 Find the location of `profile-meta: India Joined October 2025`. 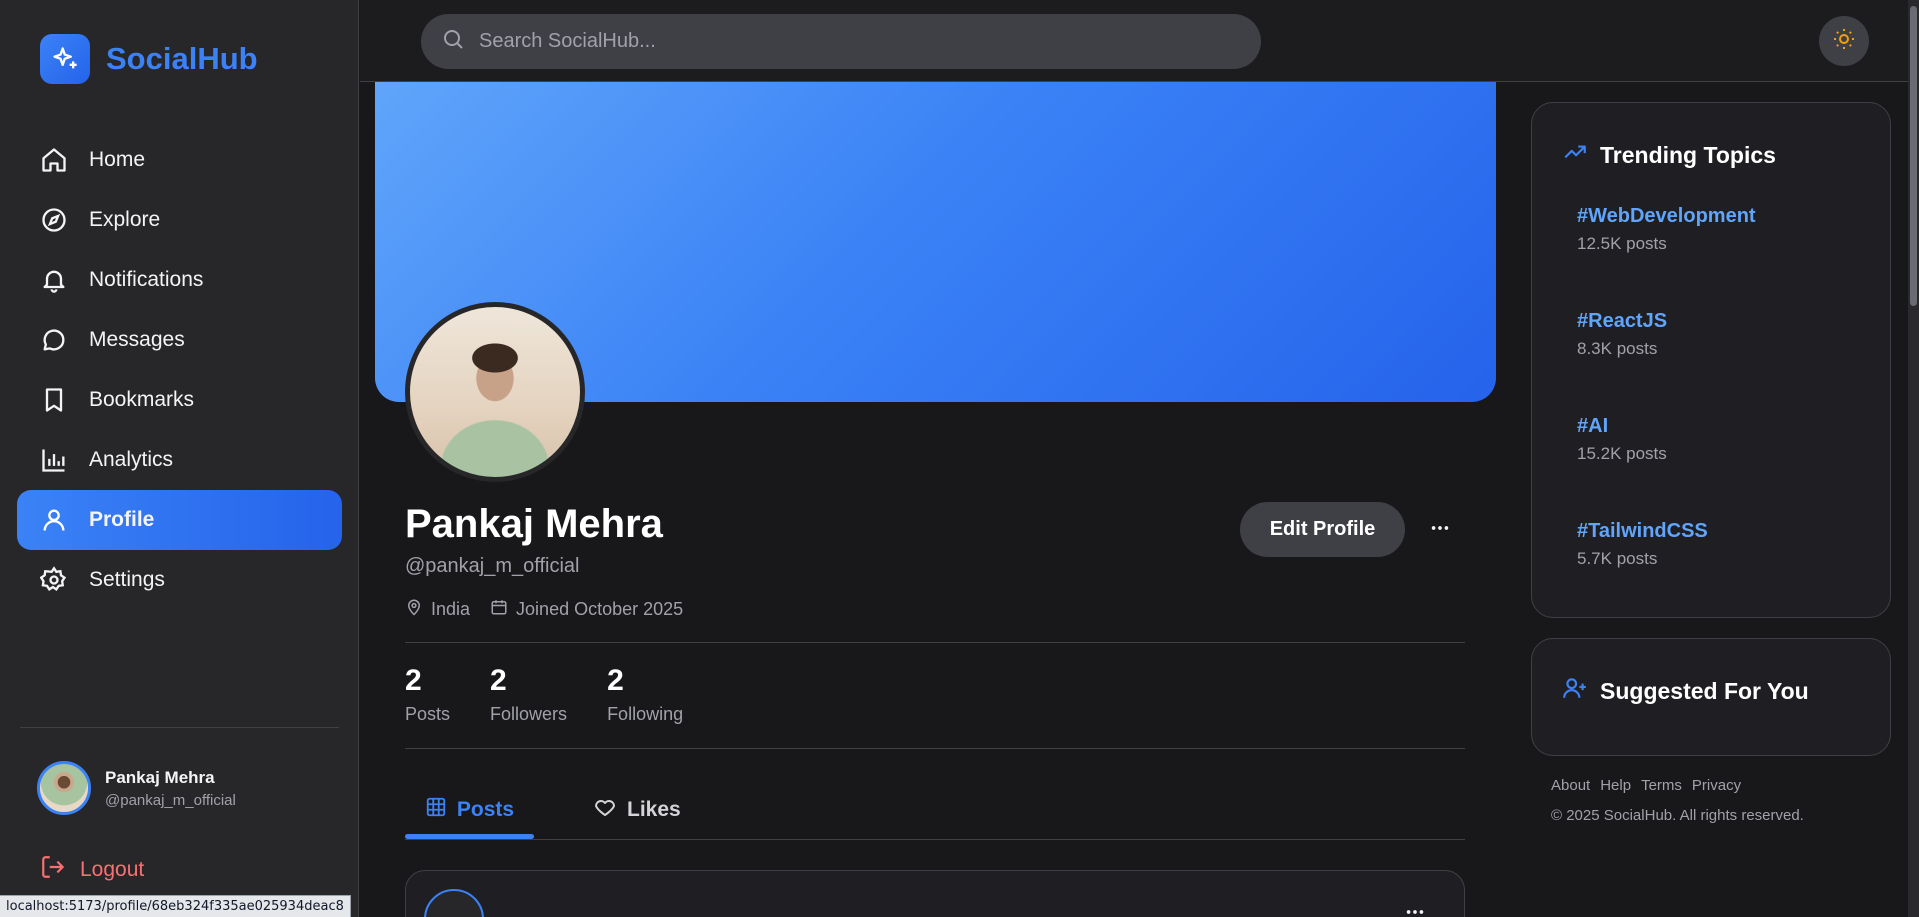

profile-meta: India Joined October 2025 is located at coordinates (554, 609).